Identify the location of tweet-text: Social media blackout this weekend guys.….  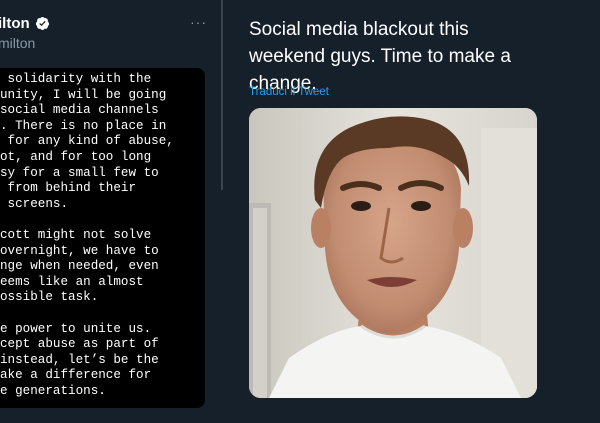
(380, 56).